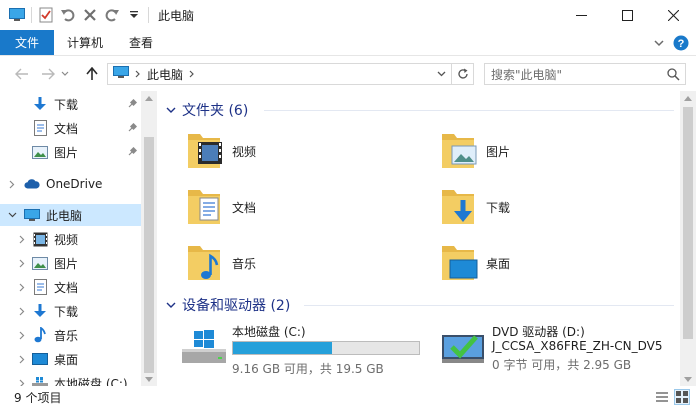 This screenshot has height=408, width=696. I want to click on nav-item-downloads: 下载, so click(70, 311).